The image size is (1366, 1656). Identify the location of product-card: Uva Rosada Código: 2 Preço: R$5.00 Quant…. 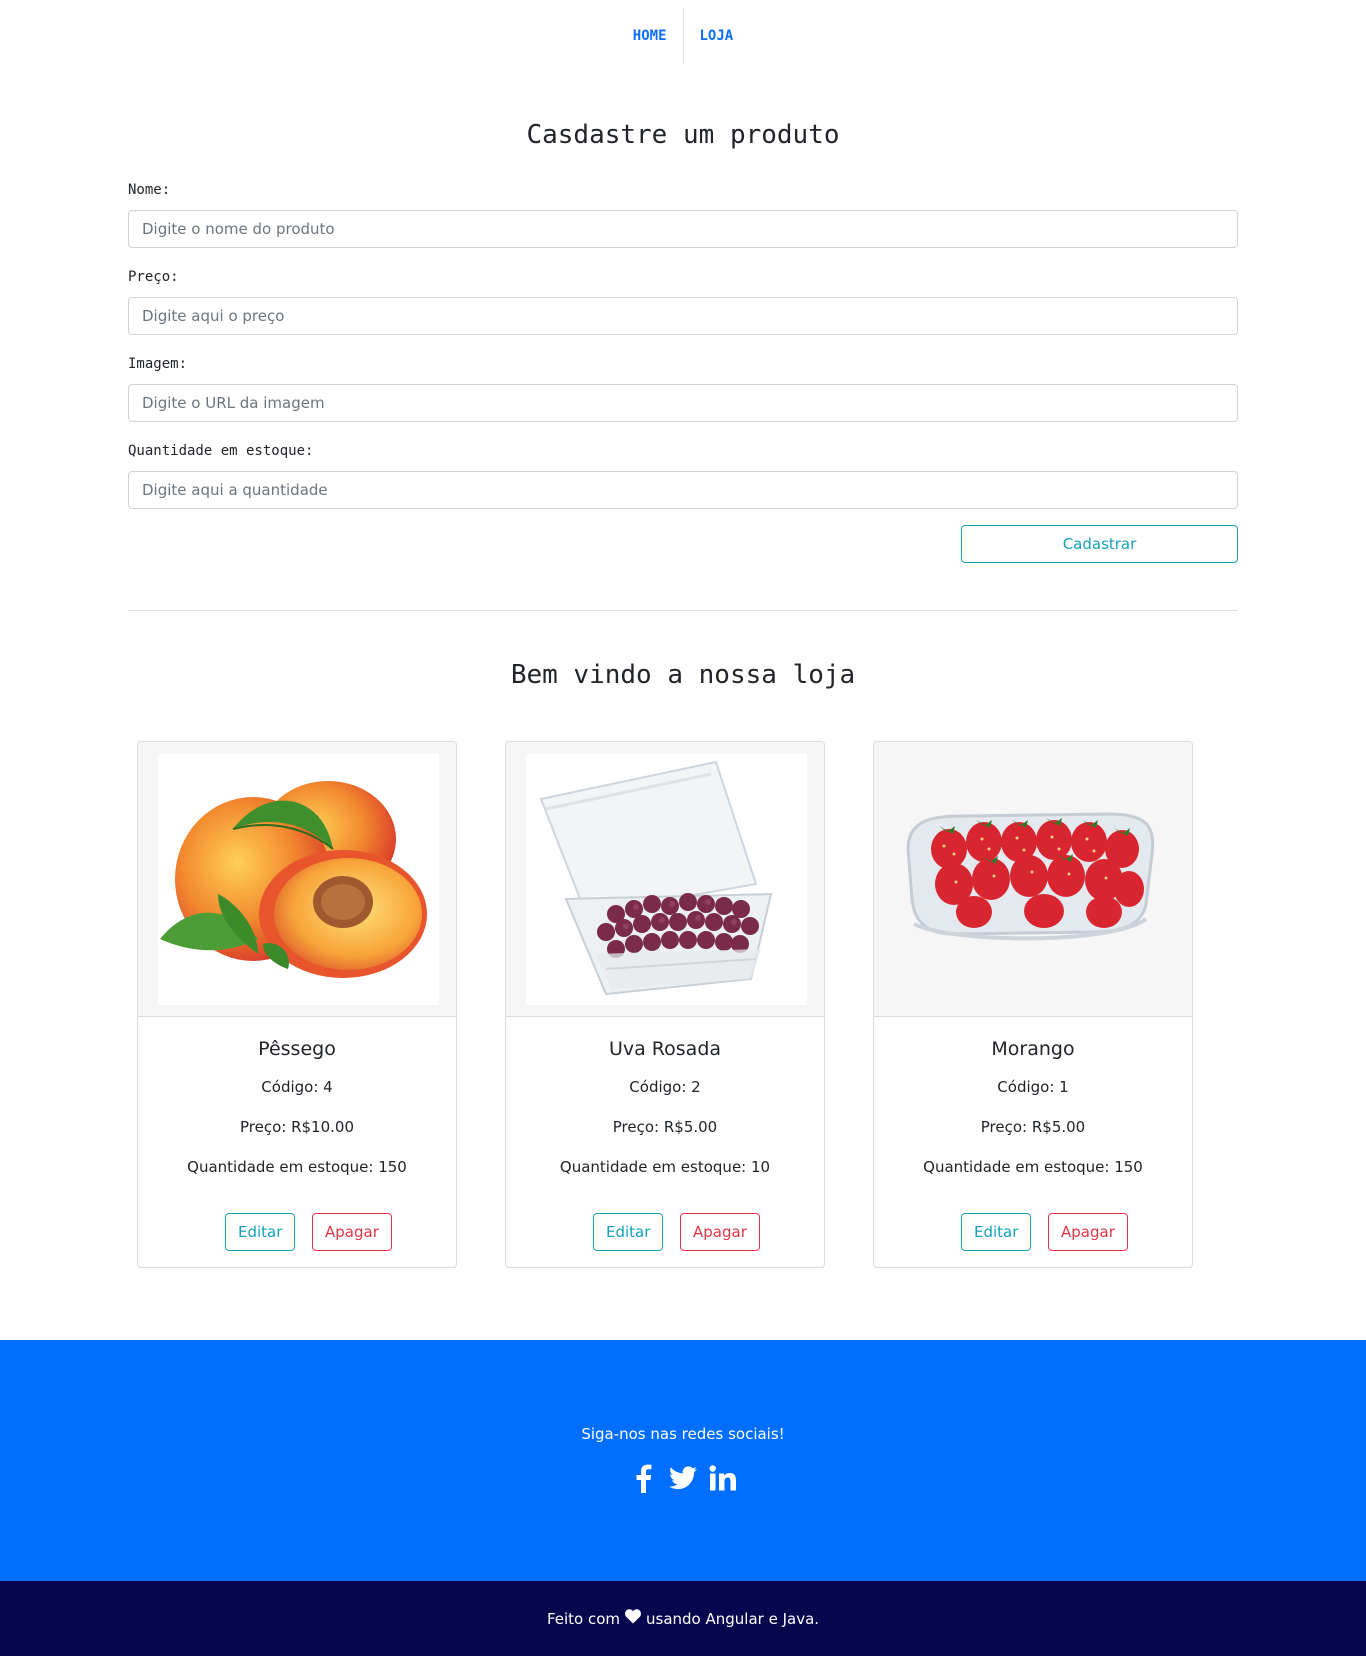
(665, 1004).